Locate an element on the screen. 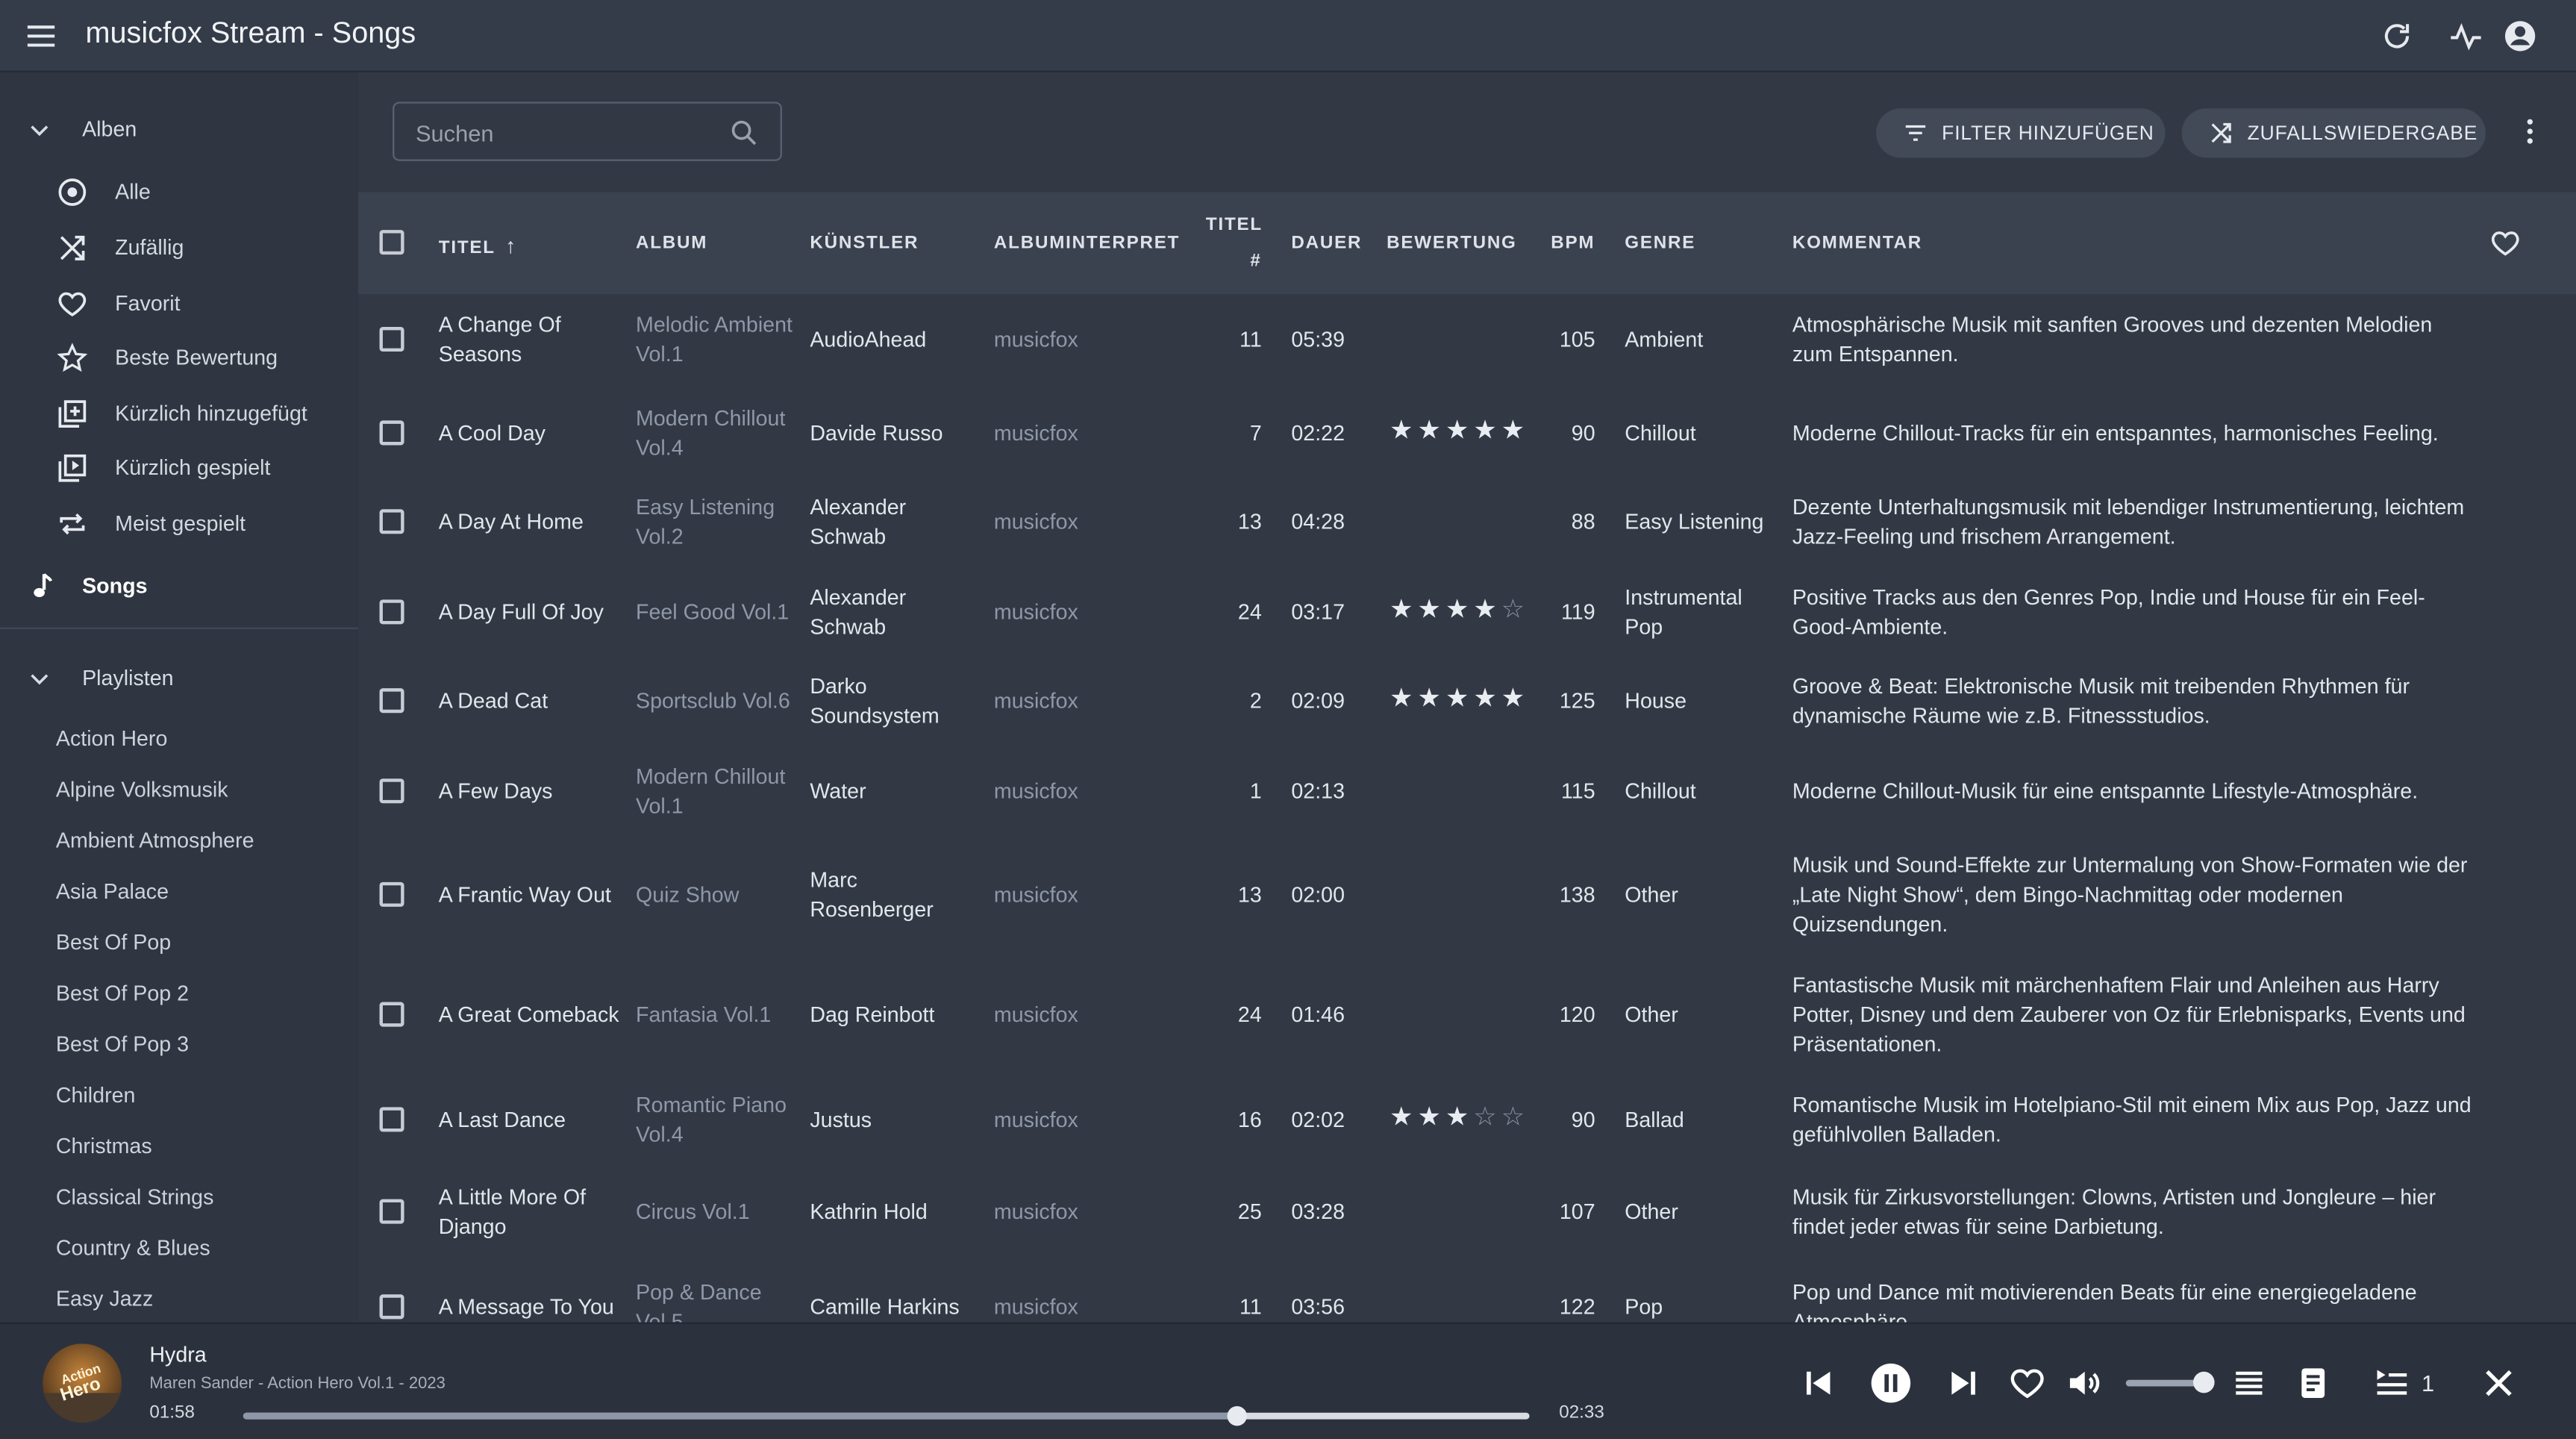 The image size is (2576, 1439). account-icon is located at coordinates (2520, 36).